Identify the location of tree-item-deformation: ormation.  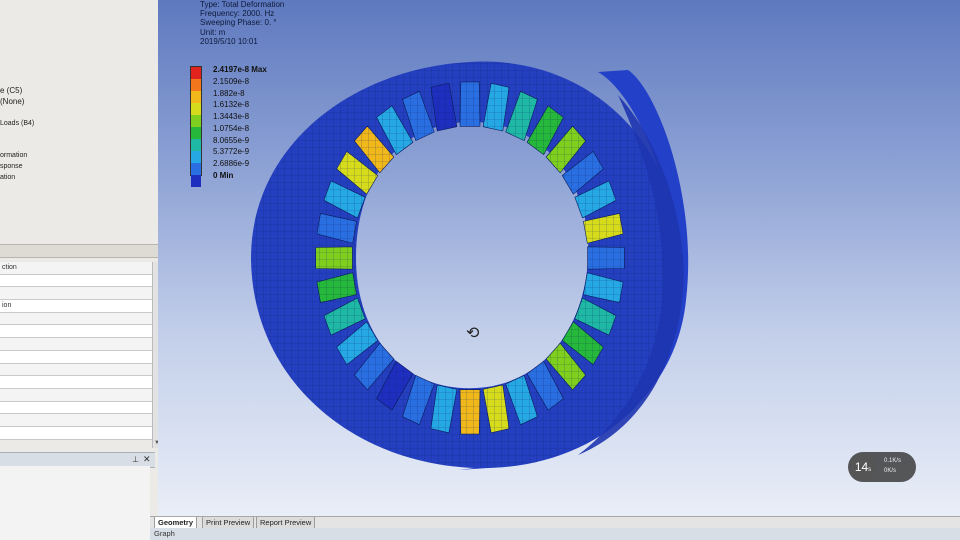
(13, 155).